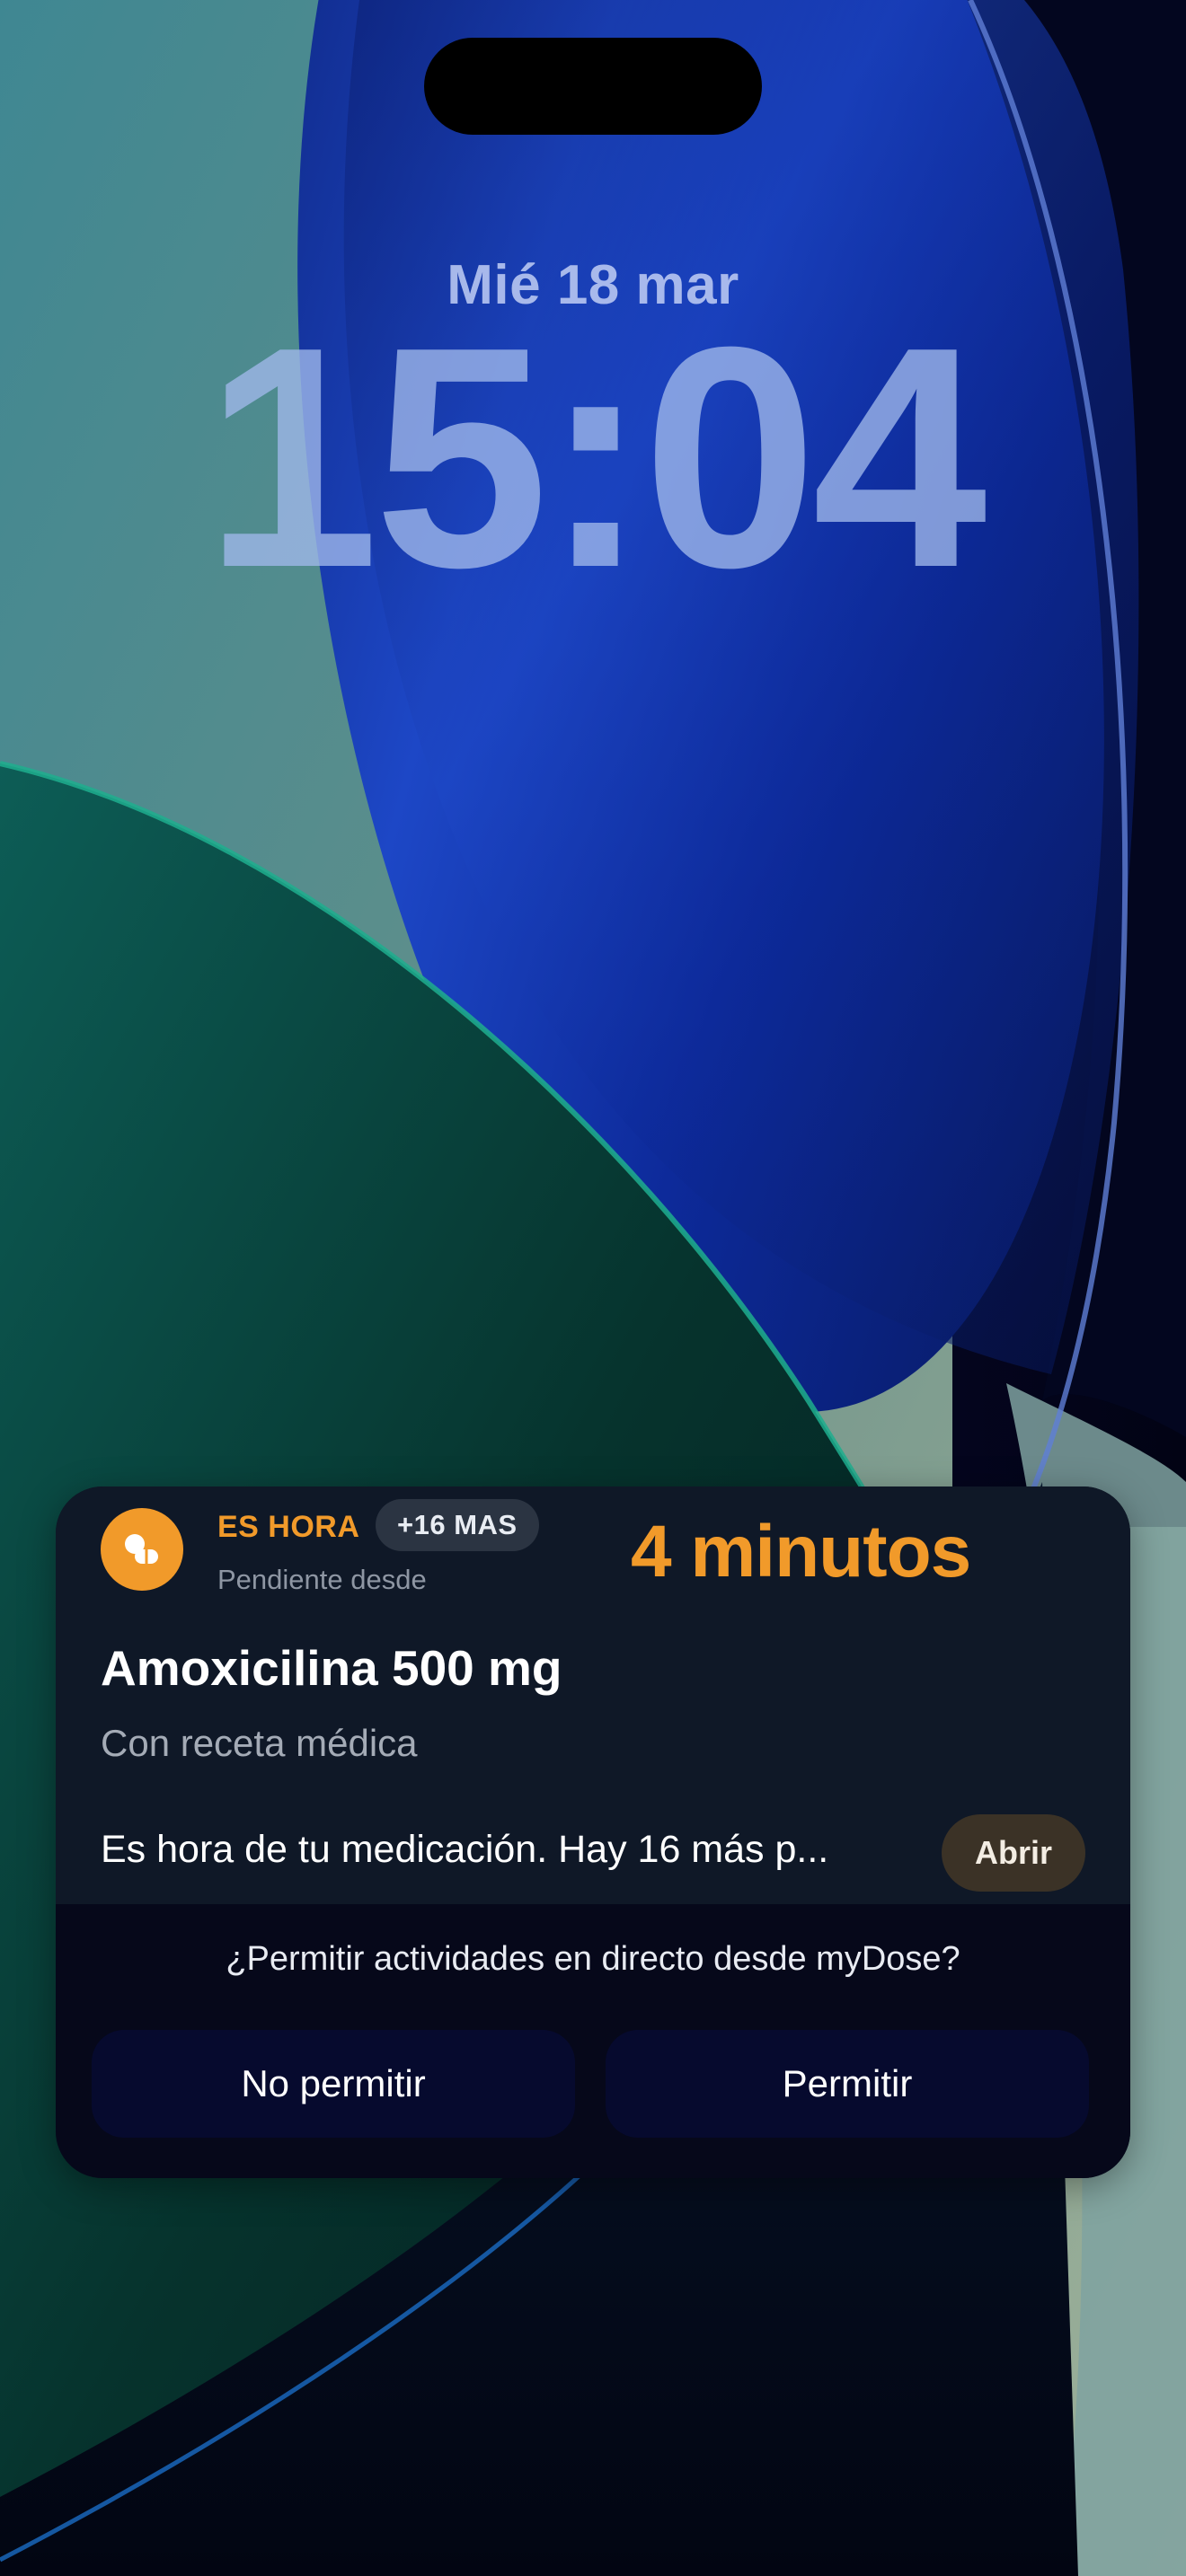 This screenshot has height=2576, width=1186. I want to click on elapsed-time: 4 minutos, so click(801, 1551).